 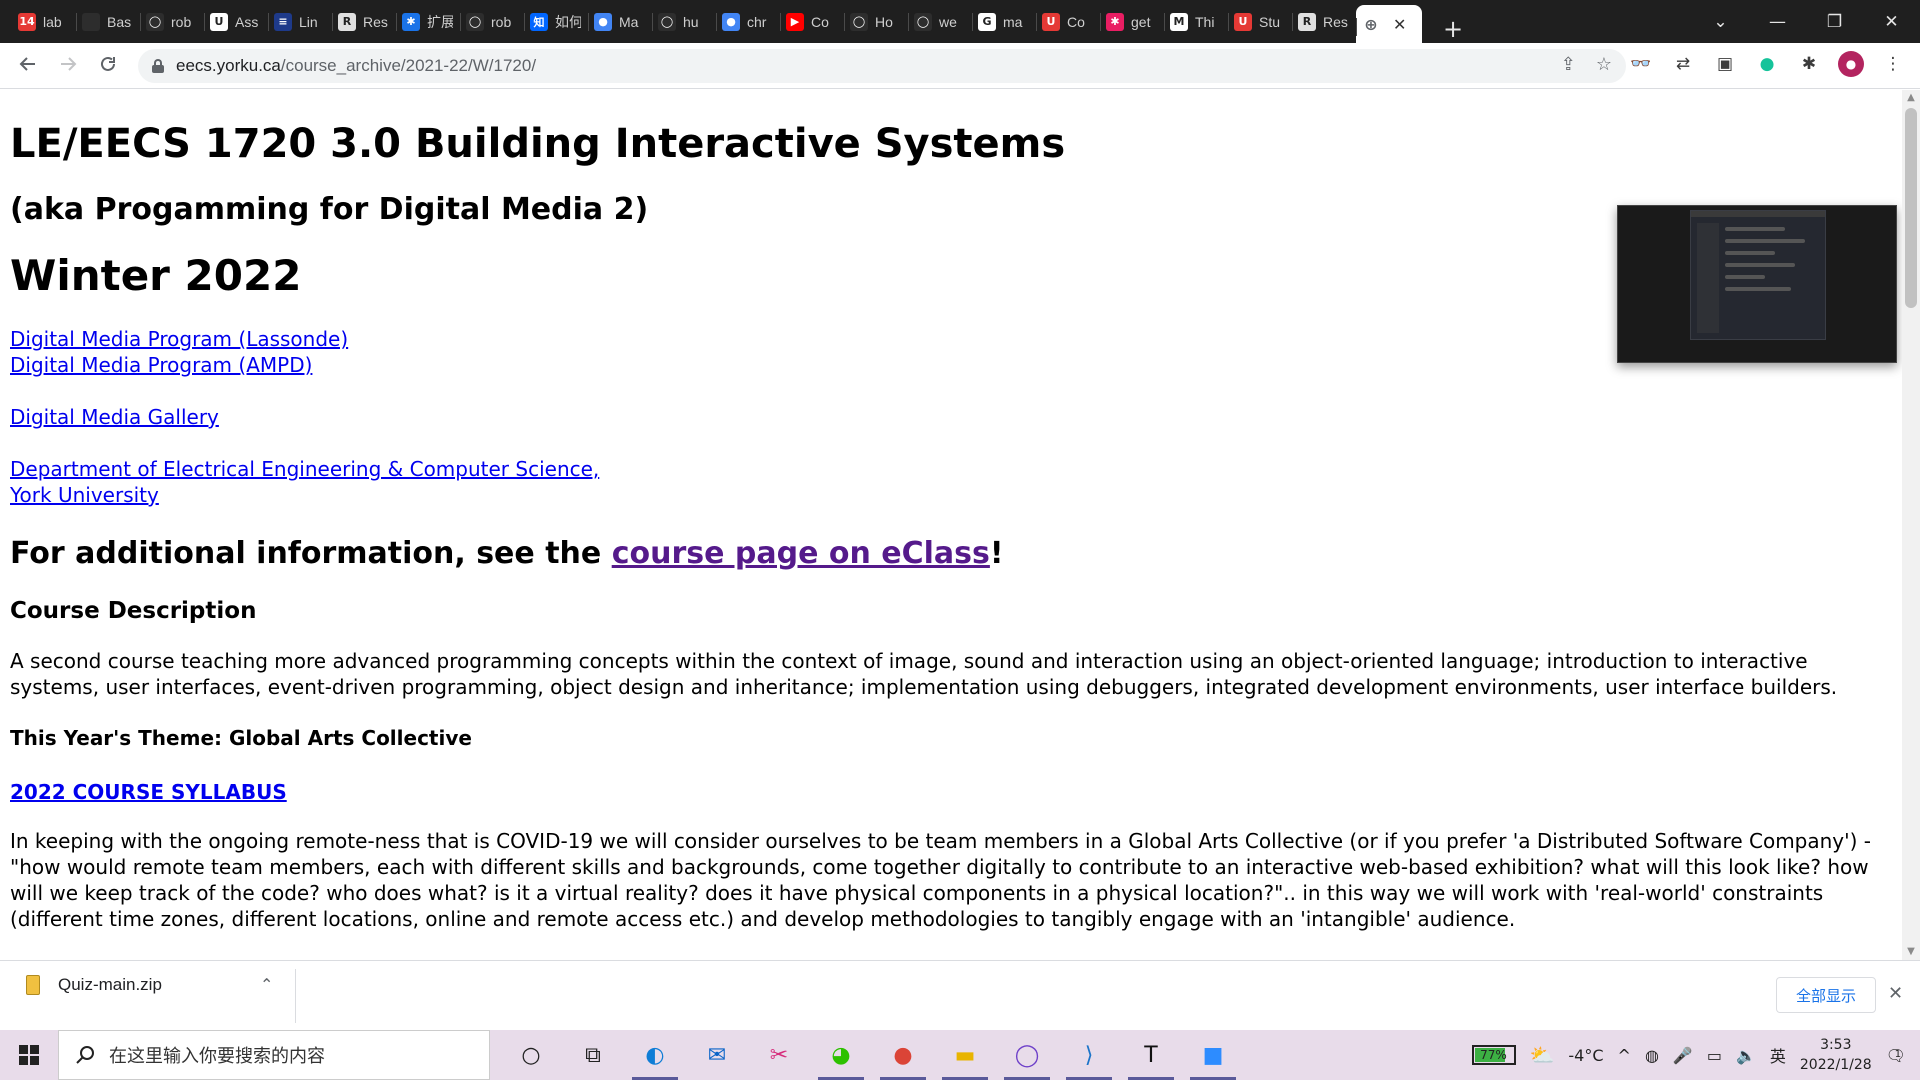 What do you see at coordinates (311, 553) in the screenshot?
I see `more-info-prefix: For additional information, see the` at bounding box center [311, 553].